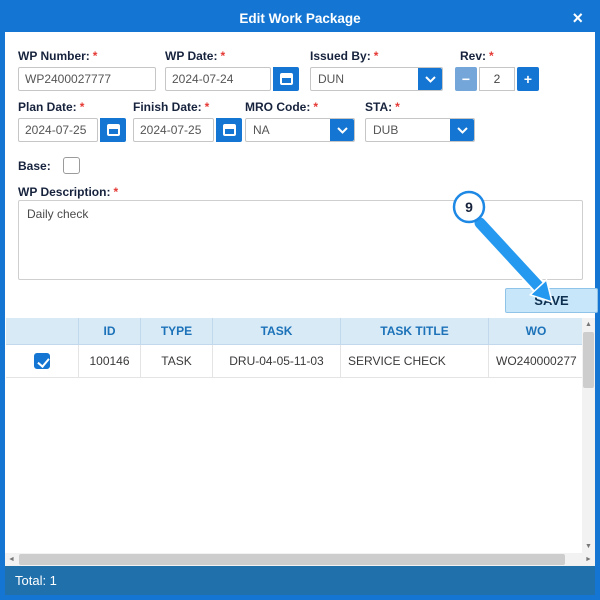 This screenshot has height=600, width=600. I want to click on scroll-down-icon: ▼, so click(588, 546).